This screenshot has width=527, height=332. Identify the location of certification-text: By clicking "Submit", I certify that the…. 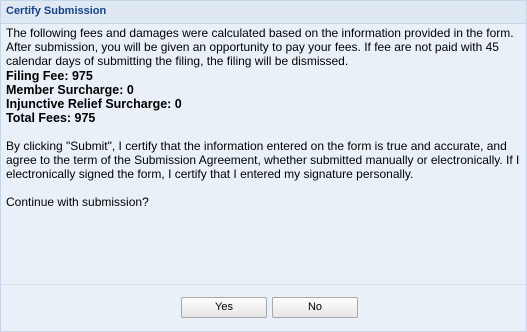
(263, 160).